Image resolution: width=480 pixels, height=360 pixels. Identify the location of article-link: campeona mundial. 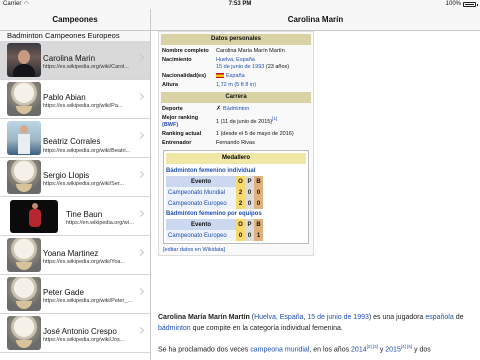
(279, 349).